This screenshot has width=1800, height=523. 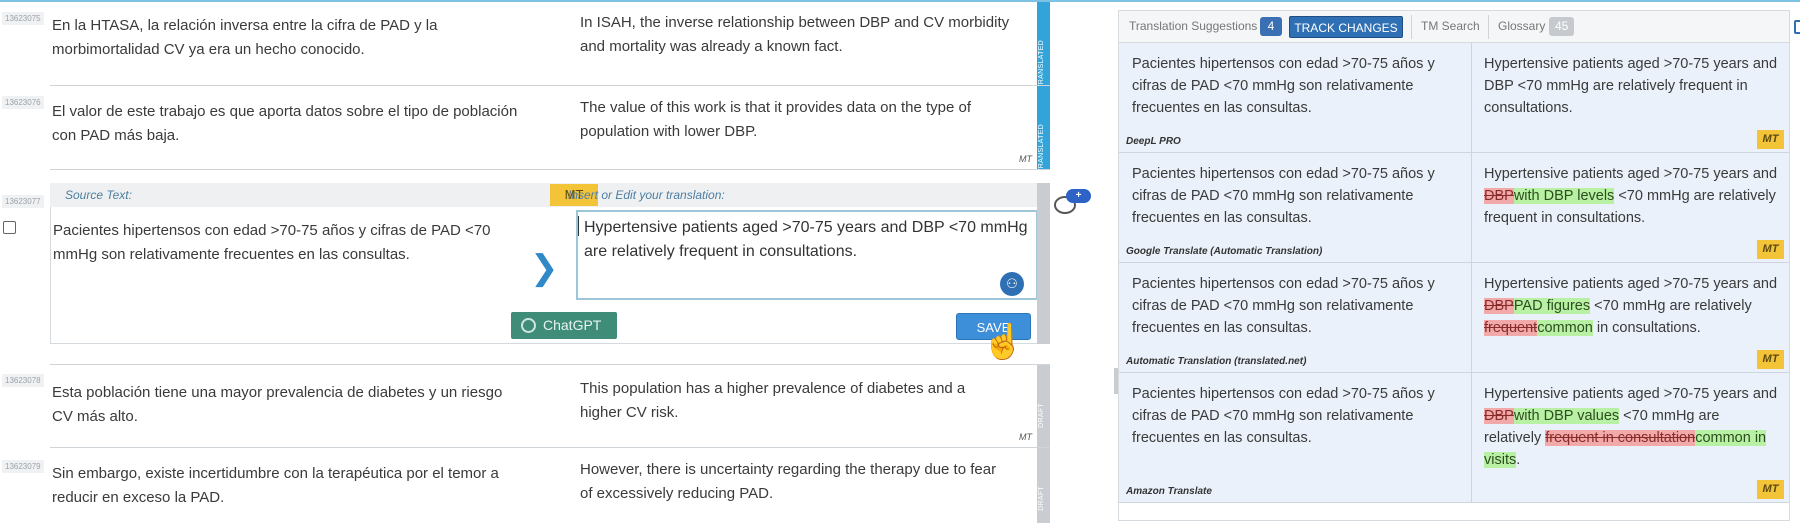 I want to click on inserted-text: common, so click(x=1565, y=328).